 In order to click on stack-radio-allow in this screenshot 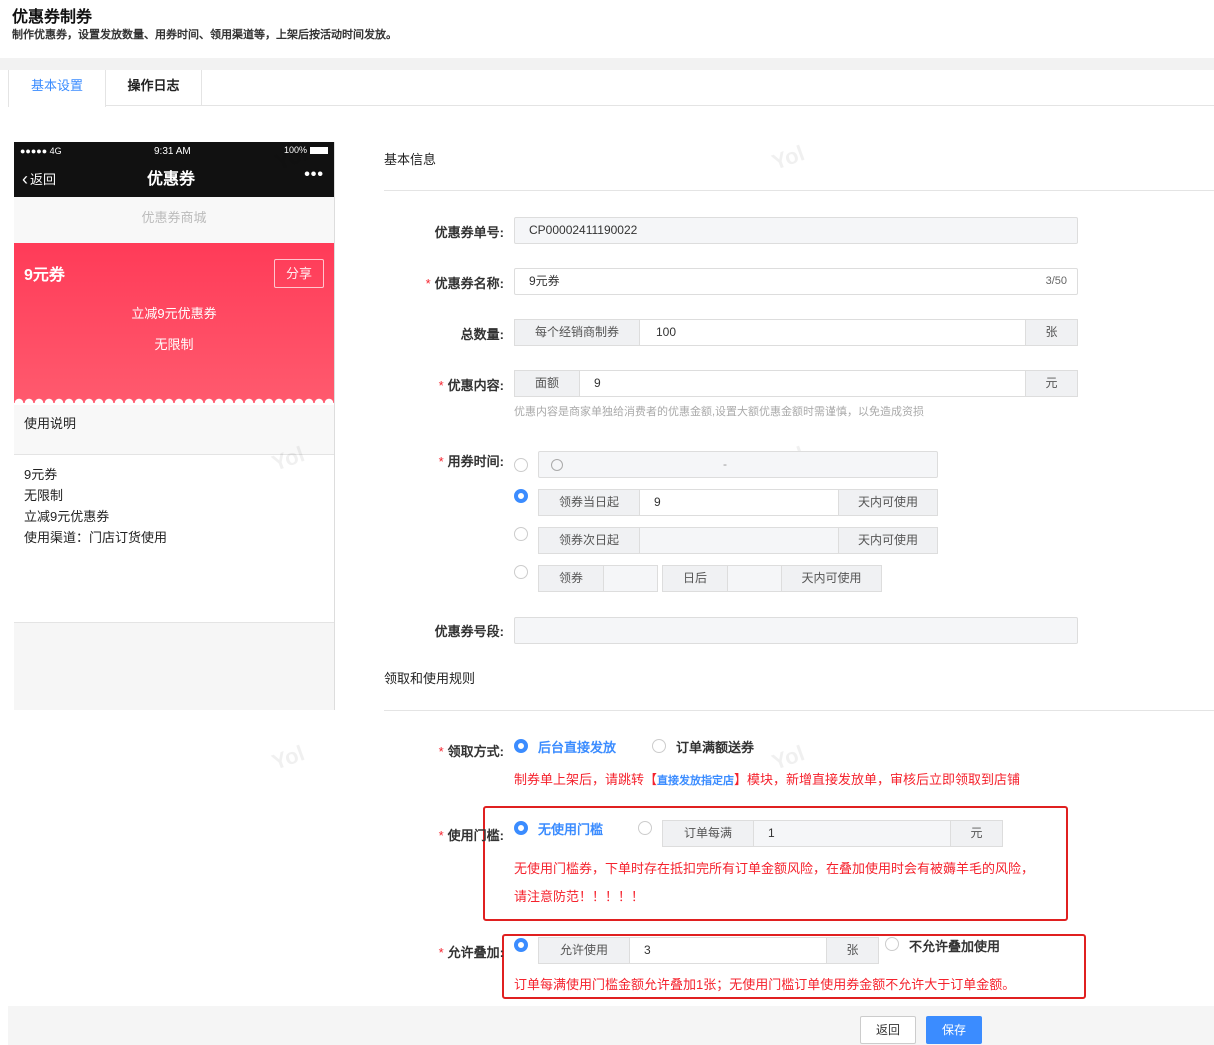, I will do `click(521, 945)`.